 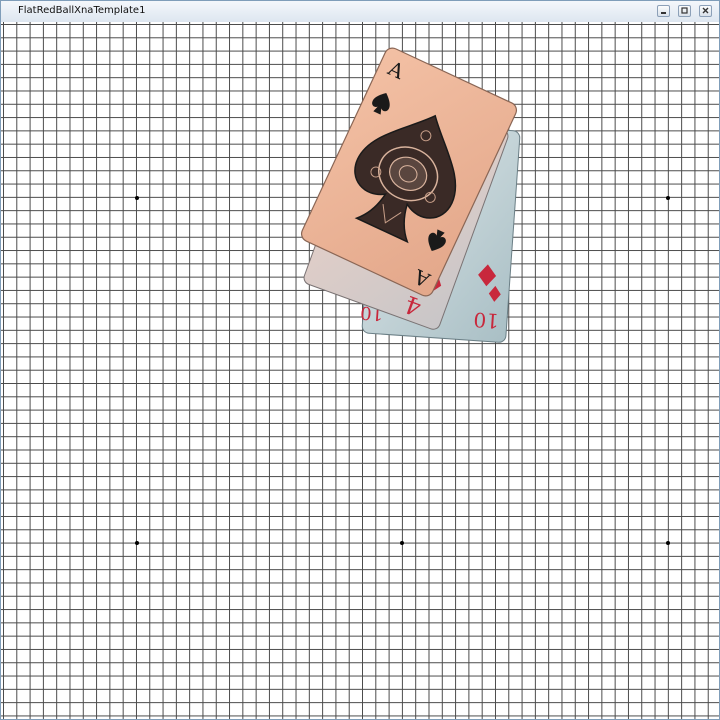 I want to click on card-stack: 10 10 4 A A, so click(x=410, y=195).